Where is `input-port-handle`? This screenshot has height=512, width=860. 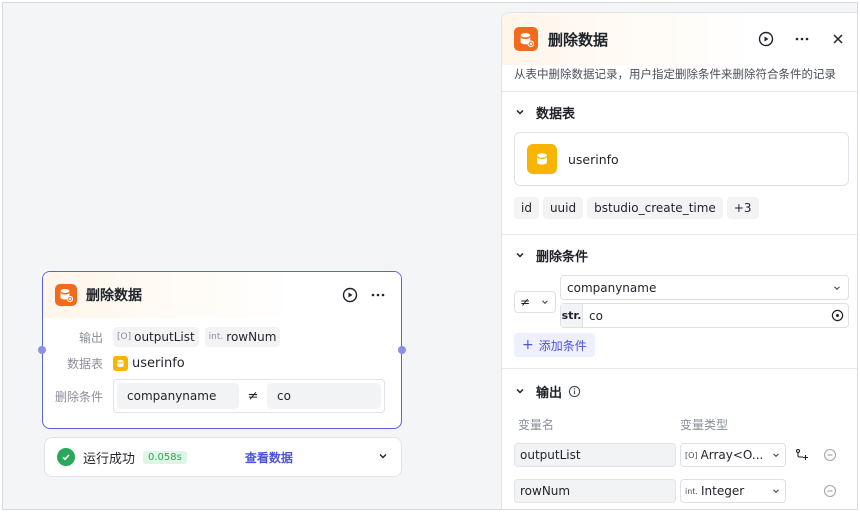 input-port-handle is located at coordinates (42, 350).